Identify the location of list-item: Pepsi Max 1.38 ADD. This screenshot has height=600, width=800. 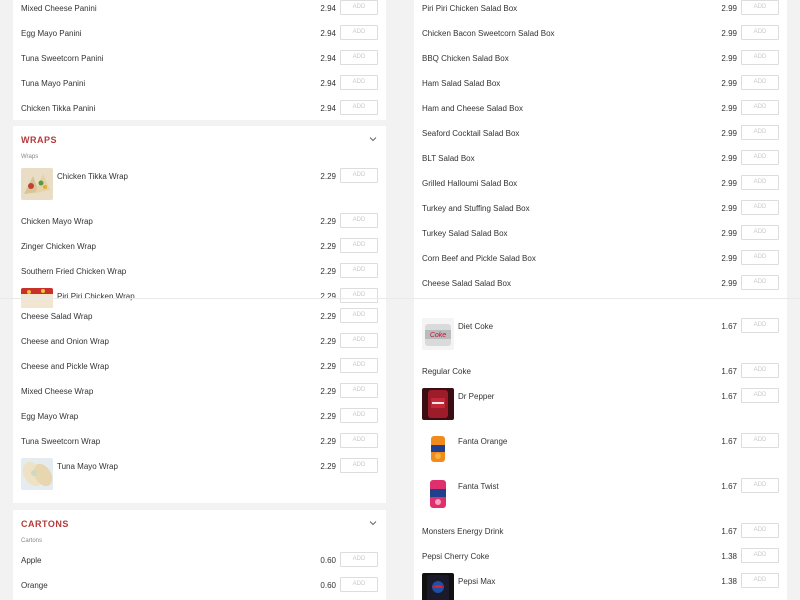
(600, 586).